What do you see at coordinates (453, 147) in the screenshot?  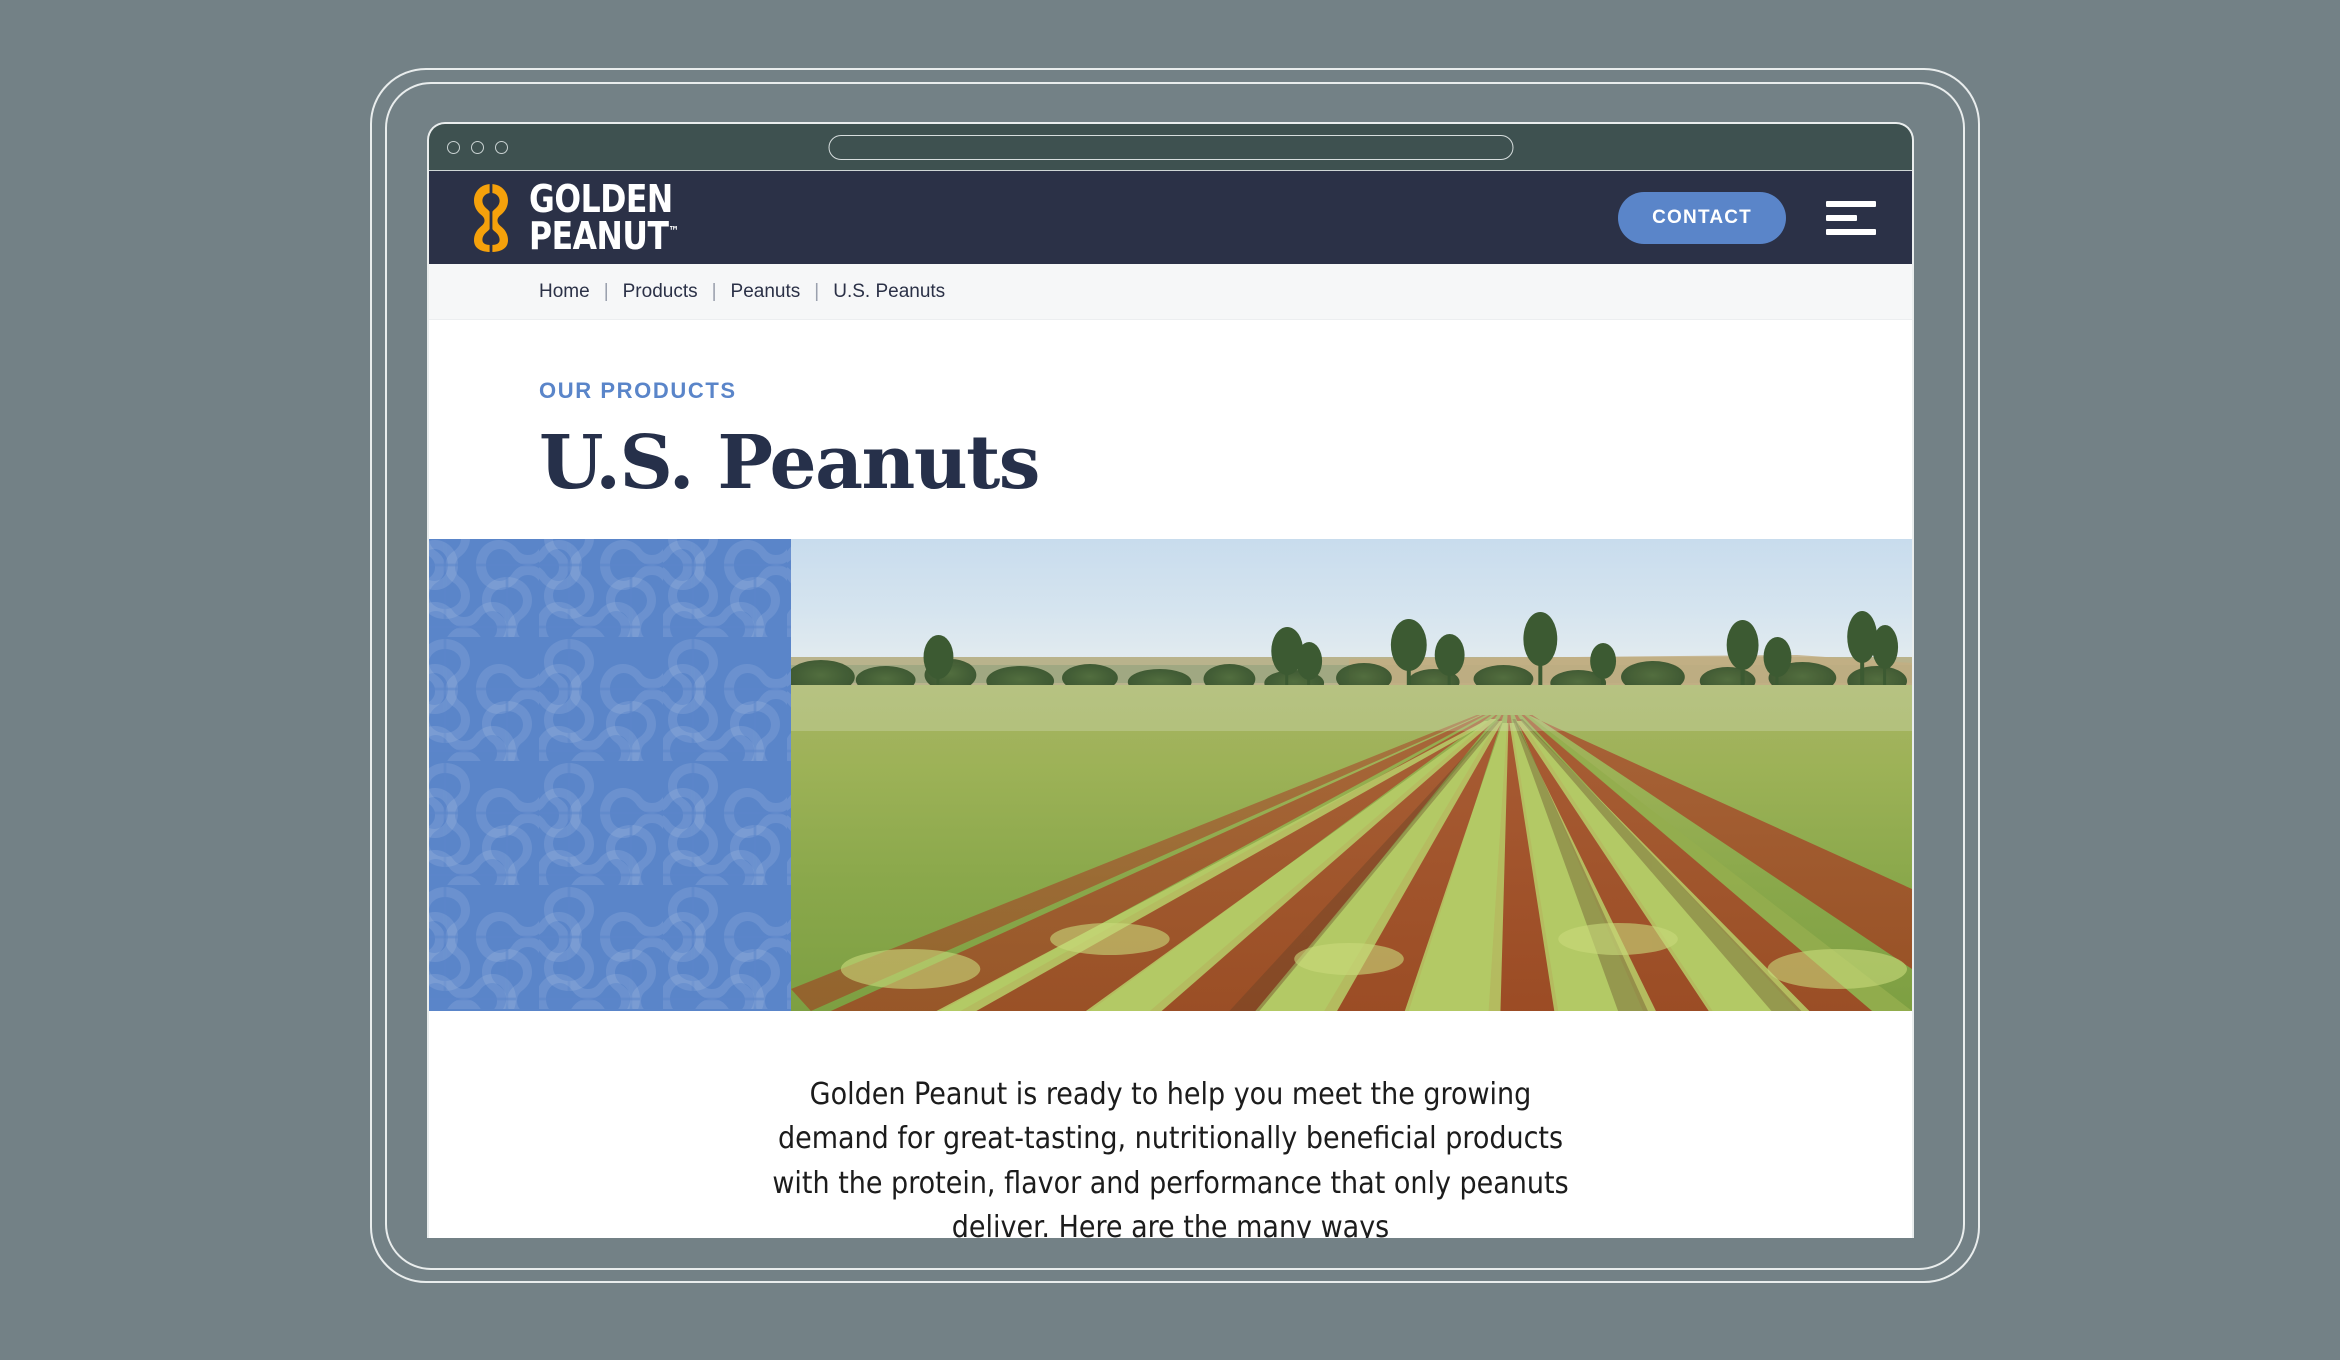 I see `window-close-dot` at bounding box center [453, 147].